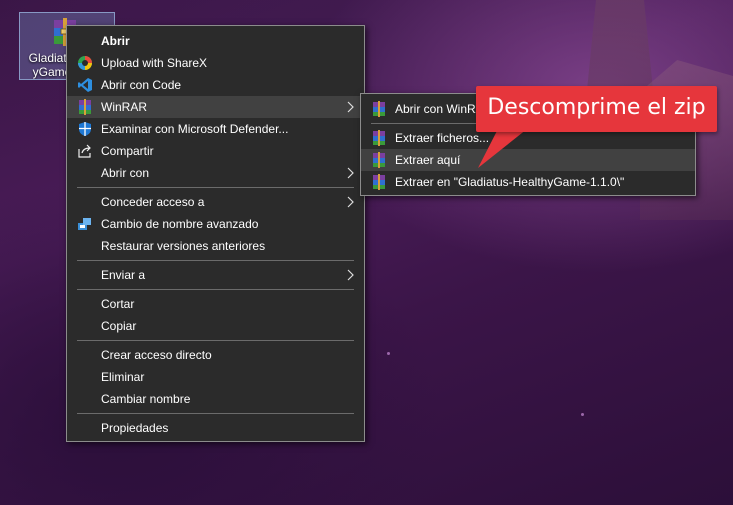 This screenshot has width=733, height=505. I want to click on menu-item-label: Enviar a, so click(123, 275).